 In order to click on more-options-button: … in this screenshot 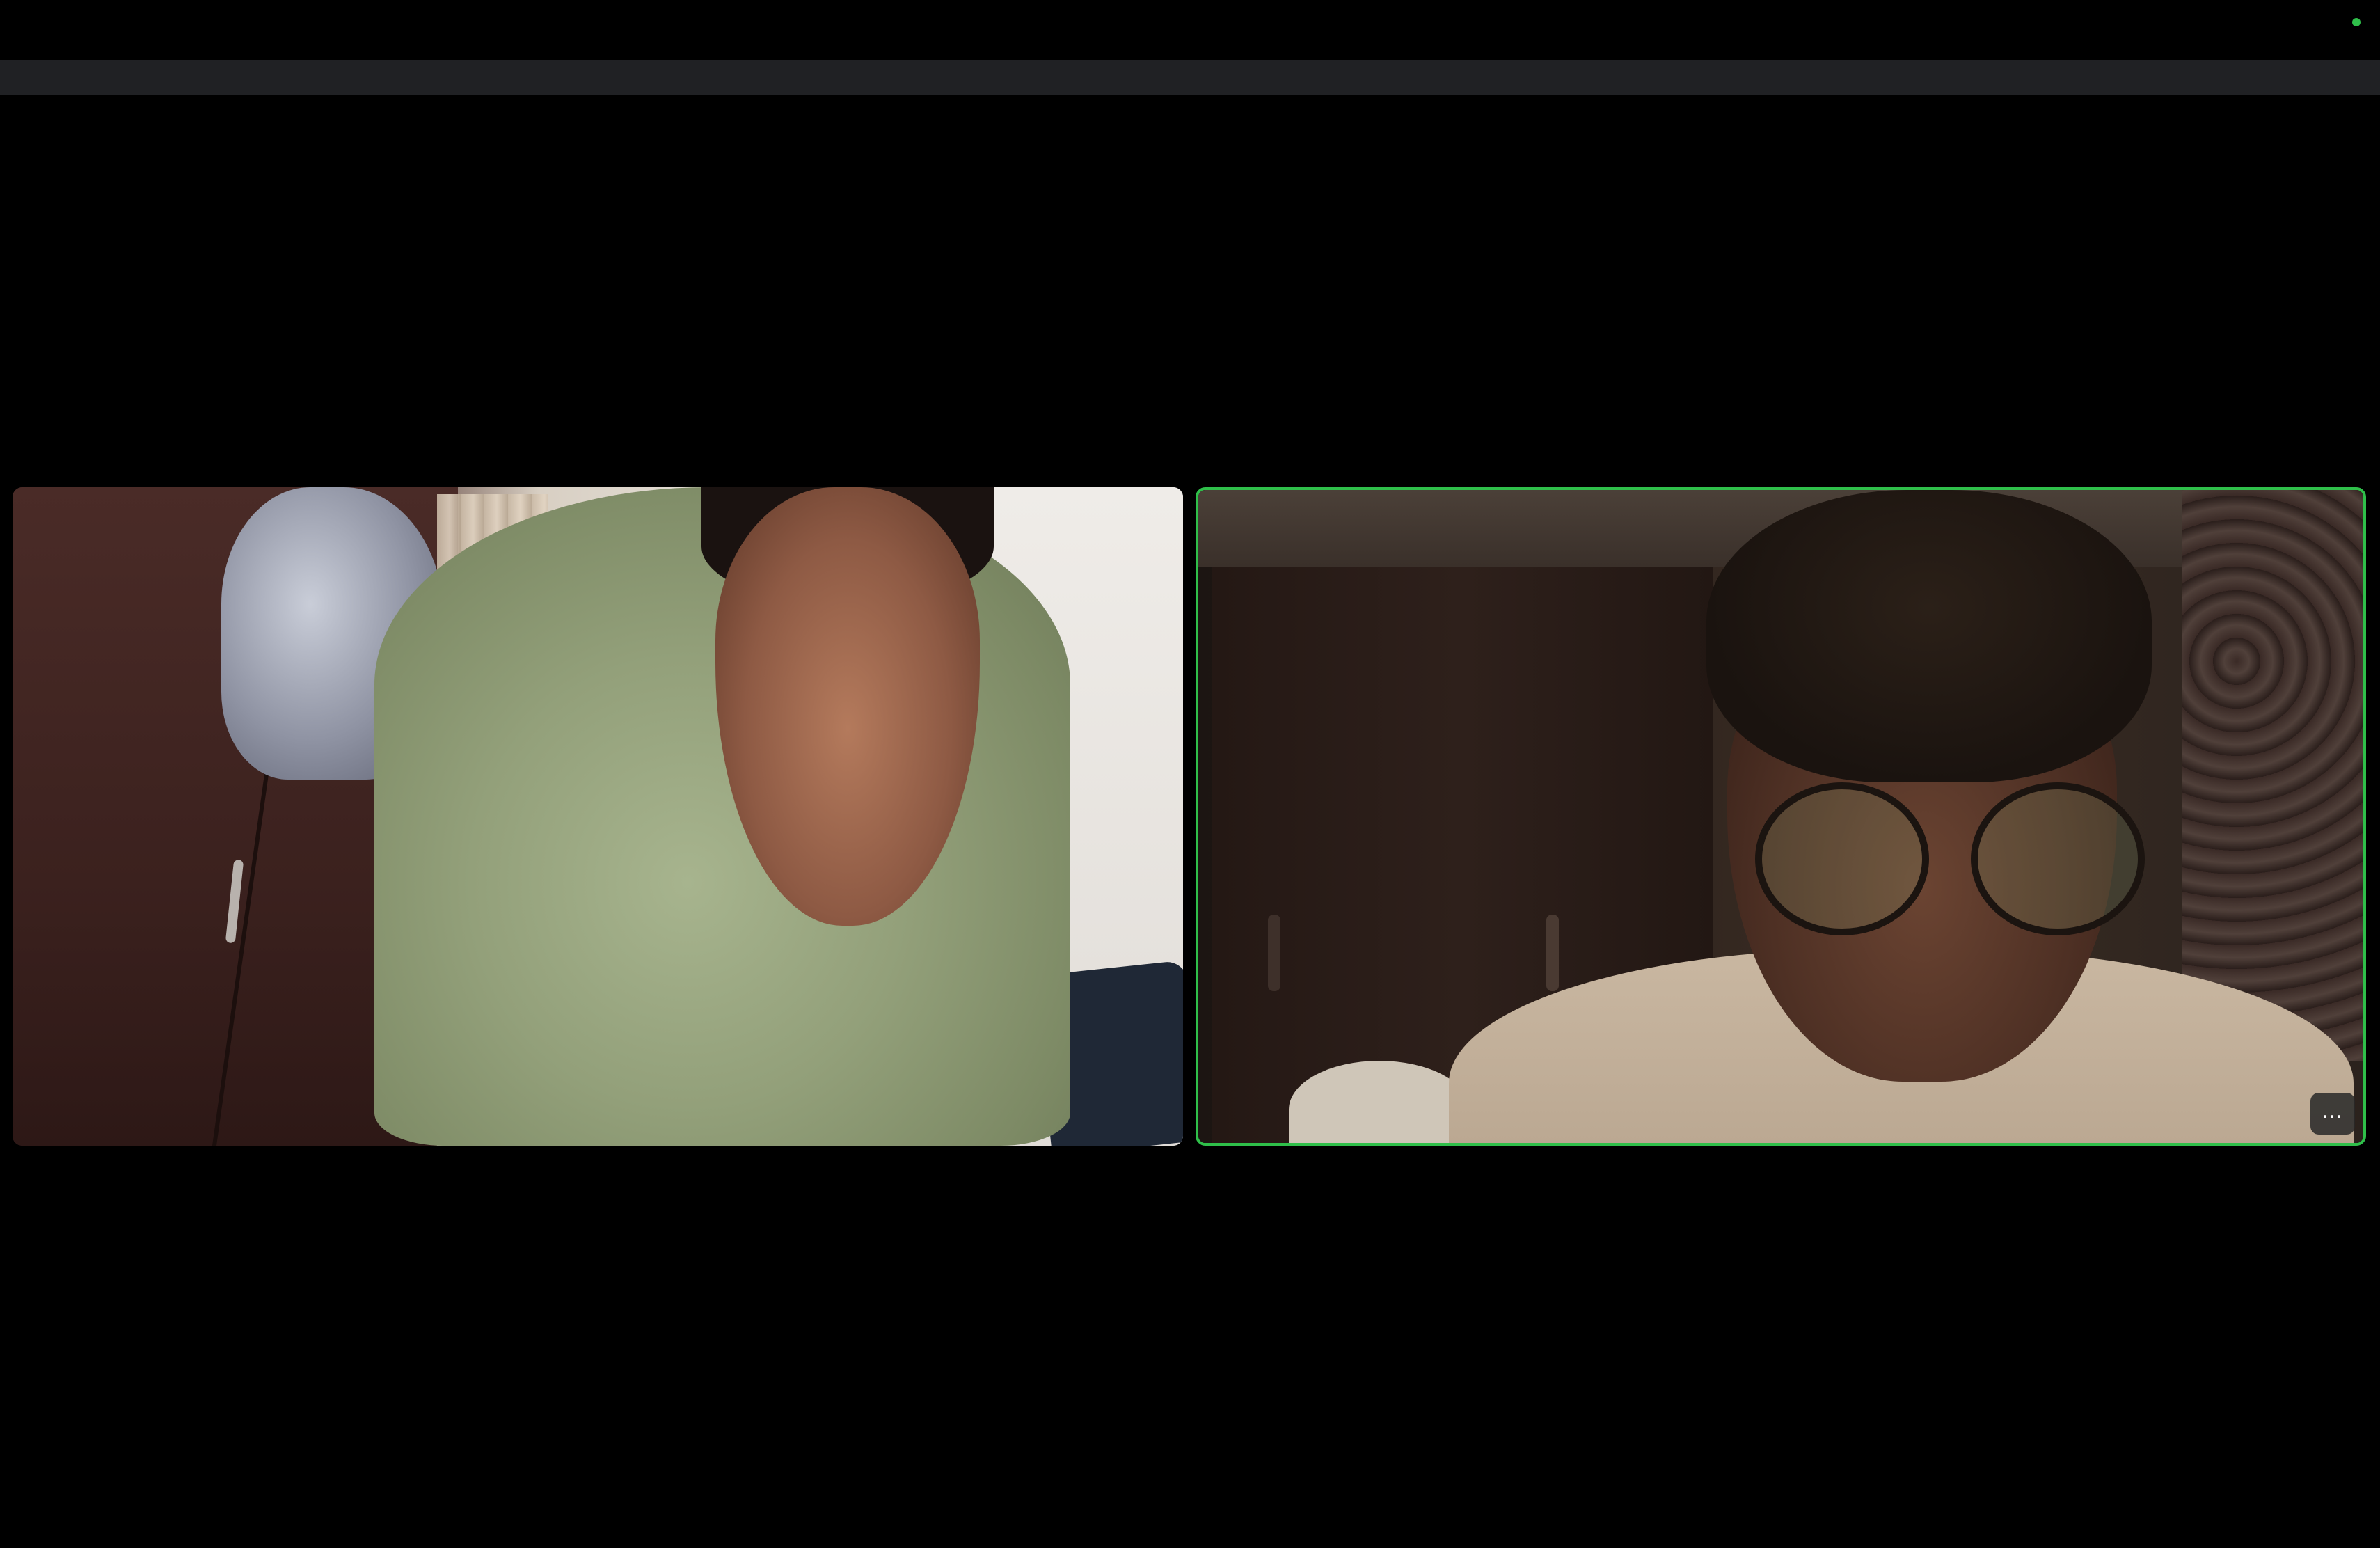, I will do `click(2332, 1114)`.